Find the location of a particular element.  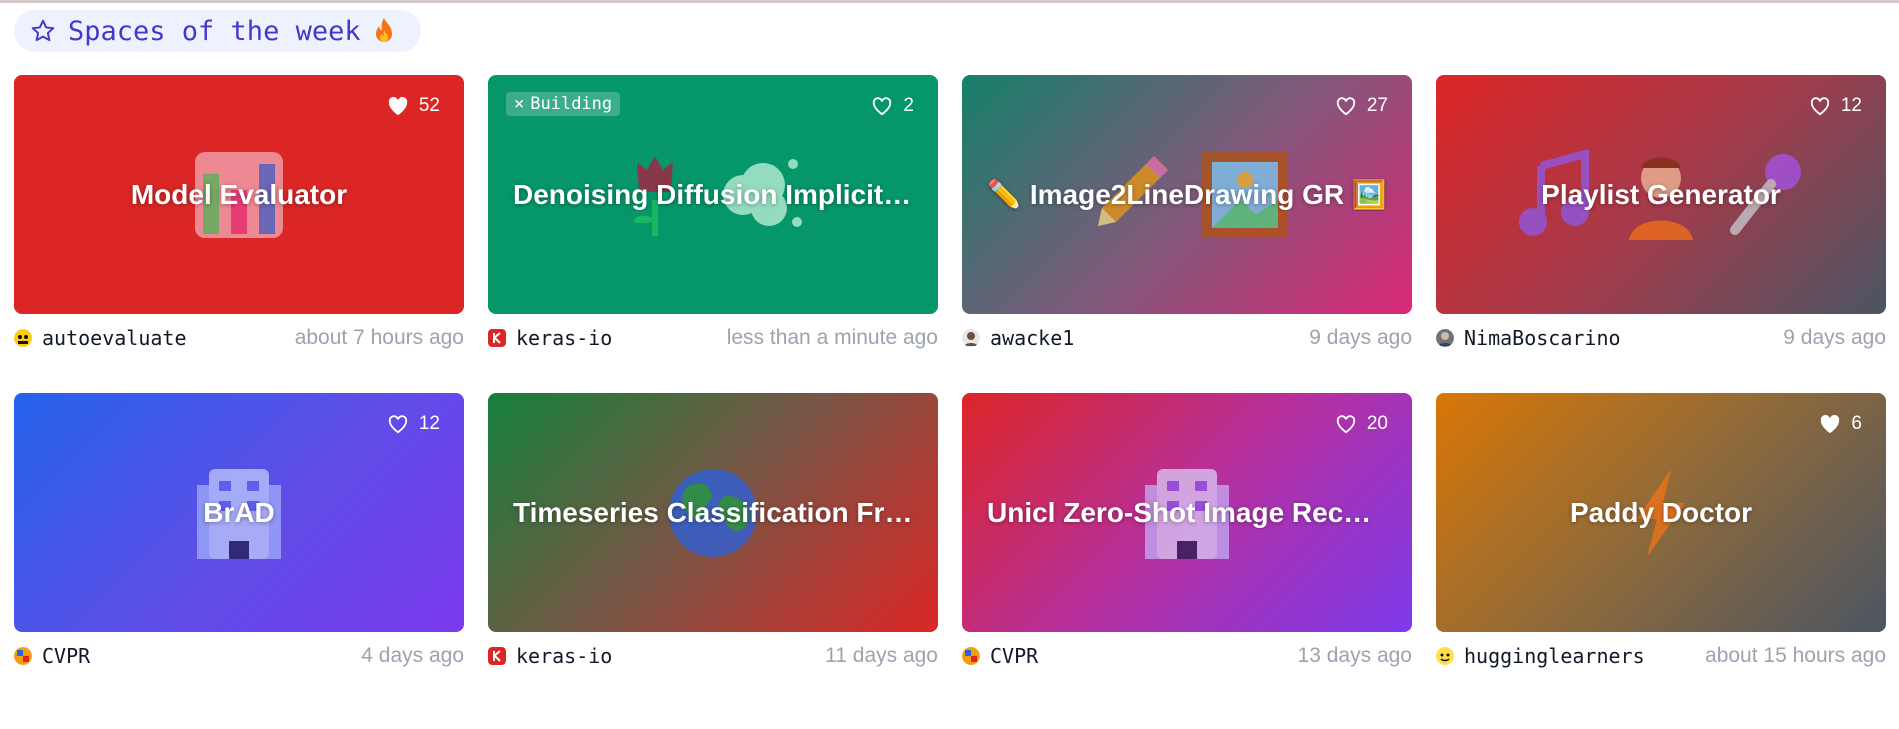

author-name: awacke1 is located at coordinates (1032, 338).